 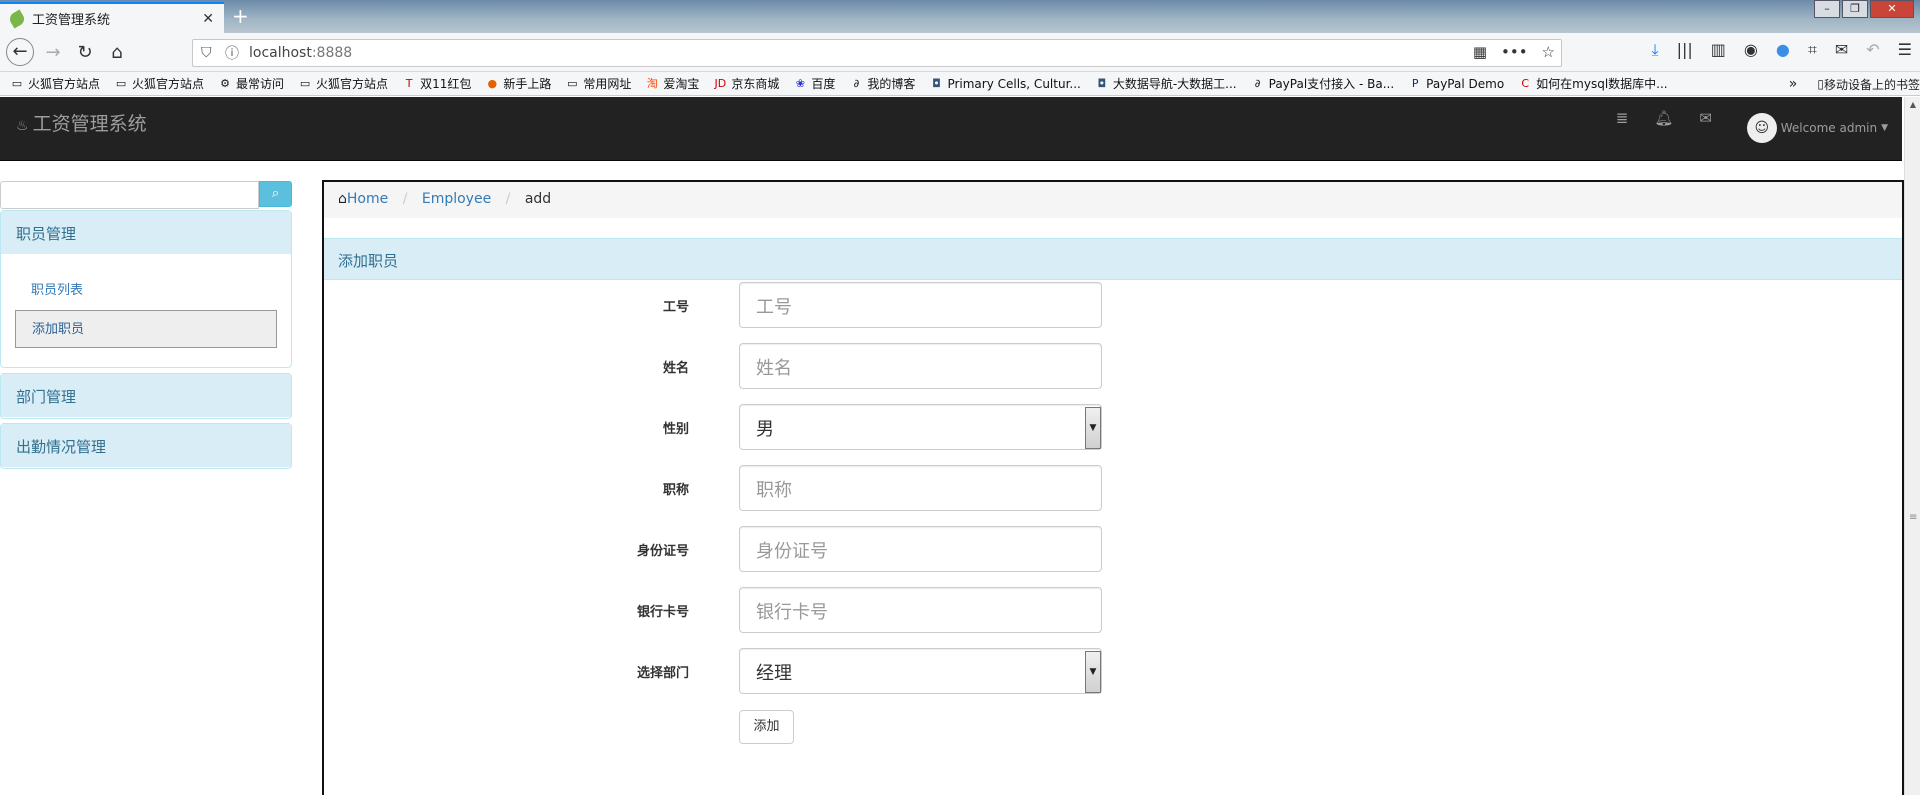 What do you see at coordinates (607, 84) in the screenshot?
I see `bookmark-label: 常用网址` at bounding box center [607, 84].